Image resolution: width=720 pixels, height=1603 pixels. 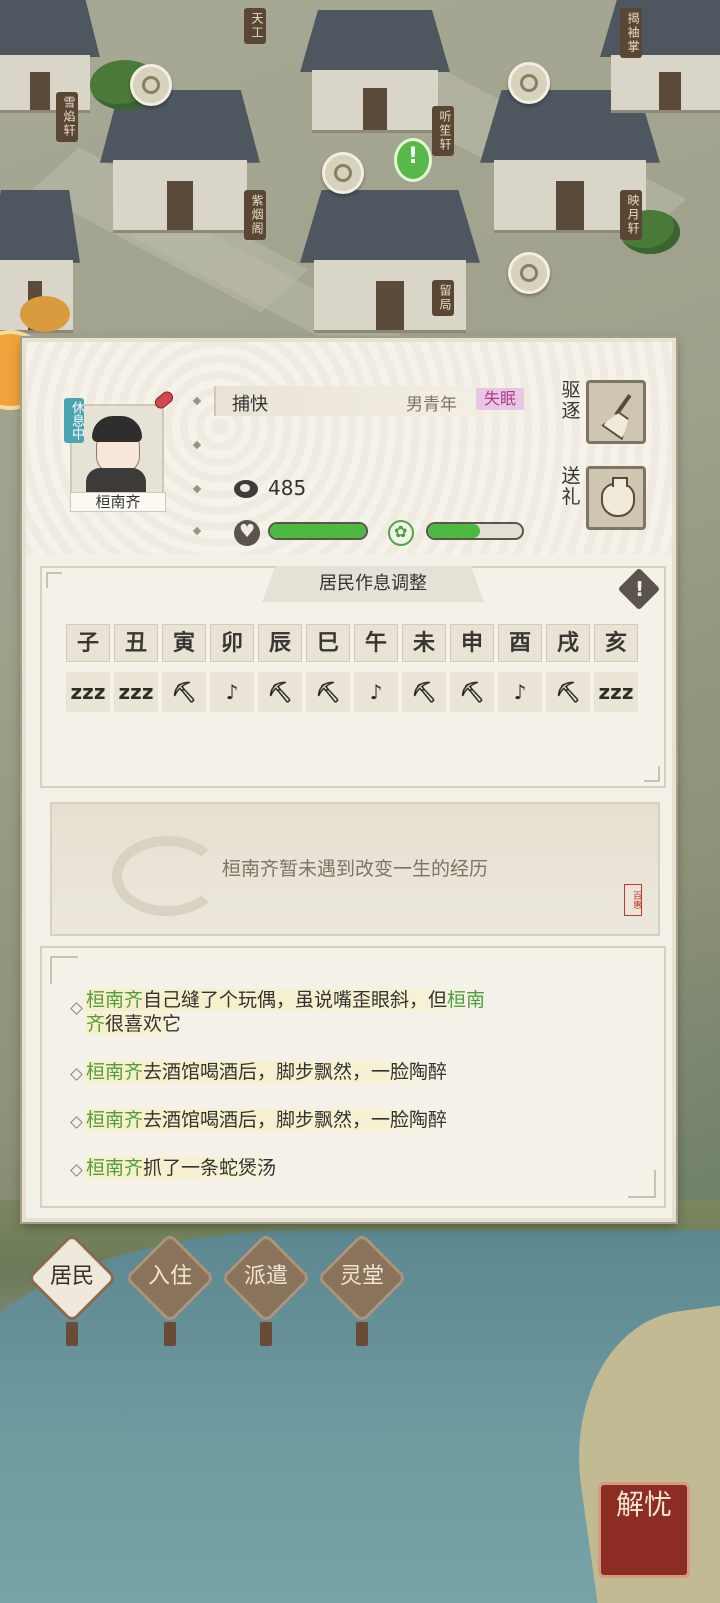 I want to click on building-sign: 紫烟阁, so click(x=255, y=215).